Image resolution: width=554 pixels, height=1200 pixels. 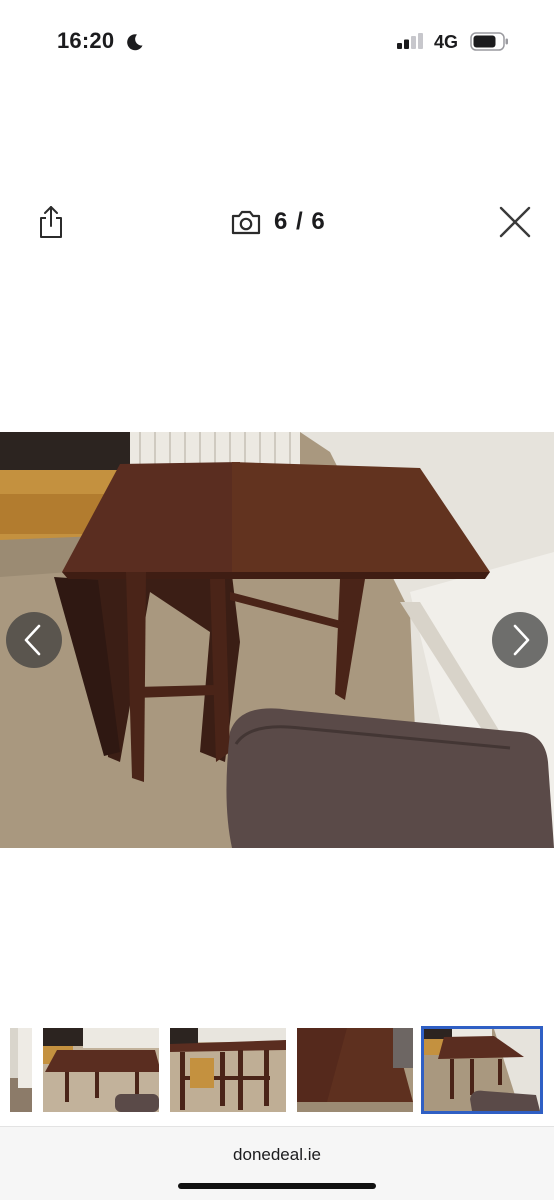 I want to click on thumbnail-5-active, so click(x=482, y=1070).